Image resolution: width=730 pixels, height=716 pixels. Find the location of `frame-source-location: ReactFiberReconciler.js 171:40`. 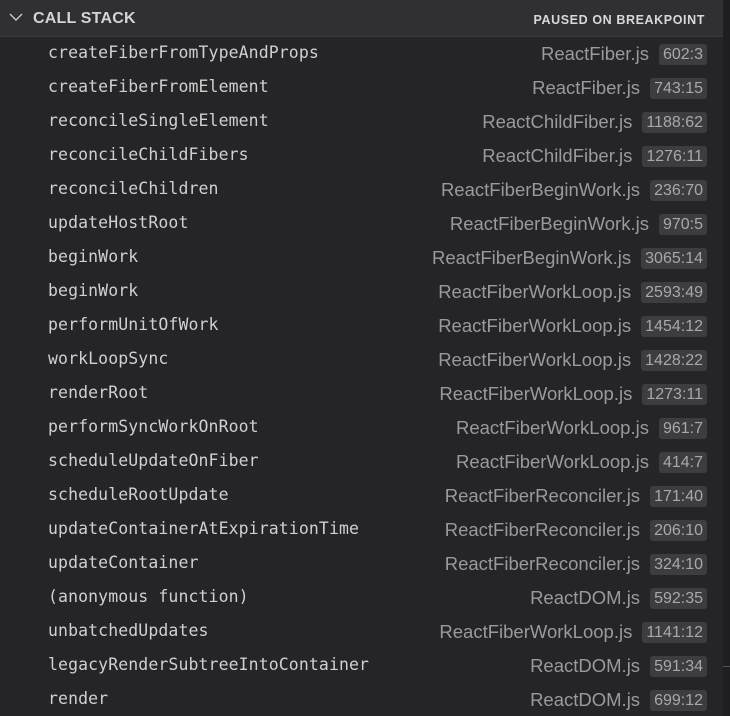

frame-source-location: ReactFiberReconciler.js 171:40 is located at coordinates (576, 496).